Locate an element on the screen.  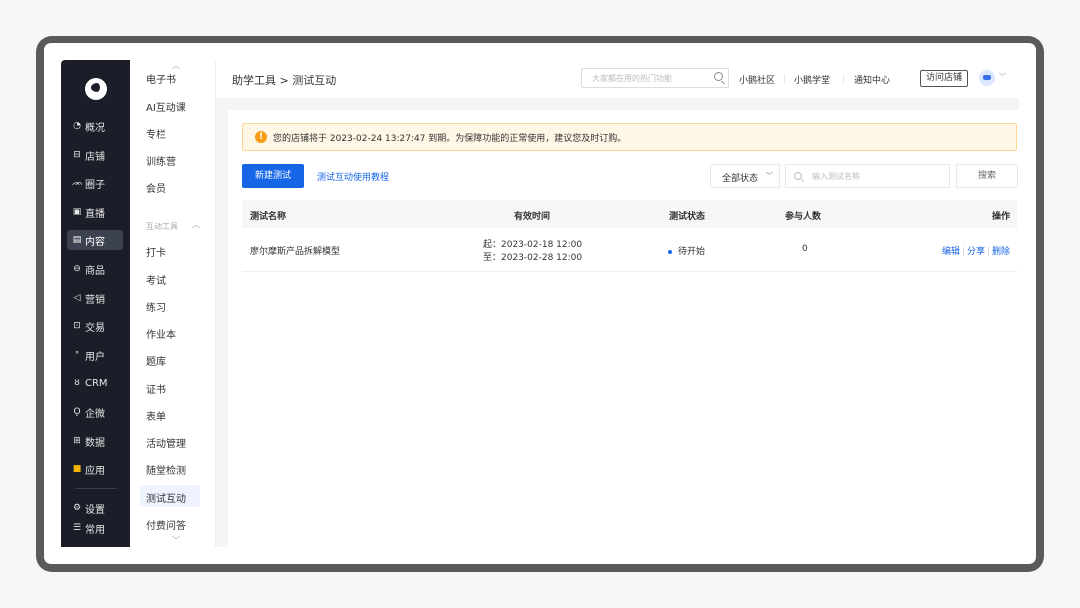
app-logo is located at coordinates (96, 89).